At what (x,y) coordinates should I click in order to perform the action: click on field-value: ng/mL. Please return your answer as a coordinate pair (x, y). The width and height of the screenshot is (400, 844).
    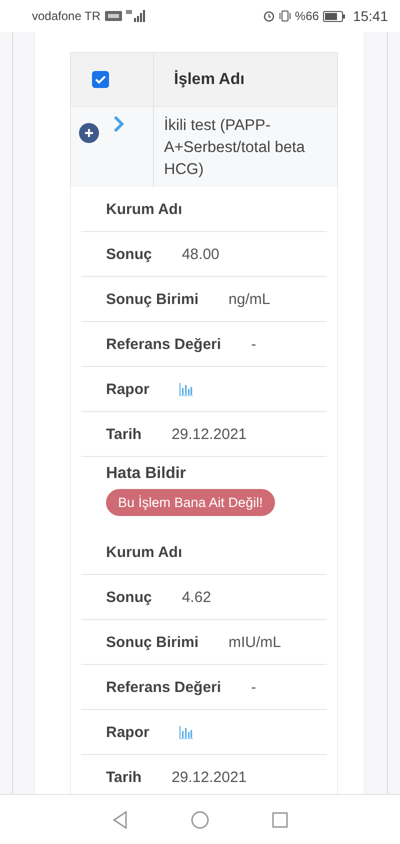
    Looking at the image, I should click on (249, 299).